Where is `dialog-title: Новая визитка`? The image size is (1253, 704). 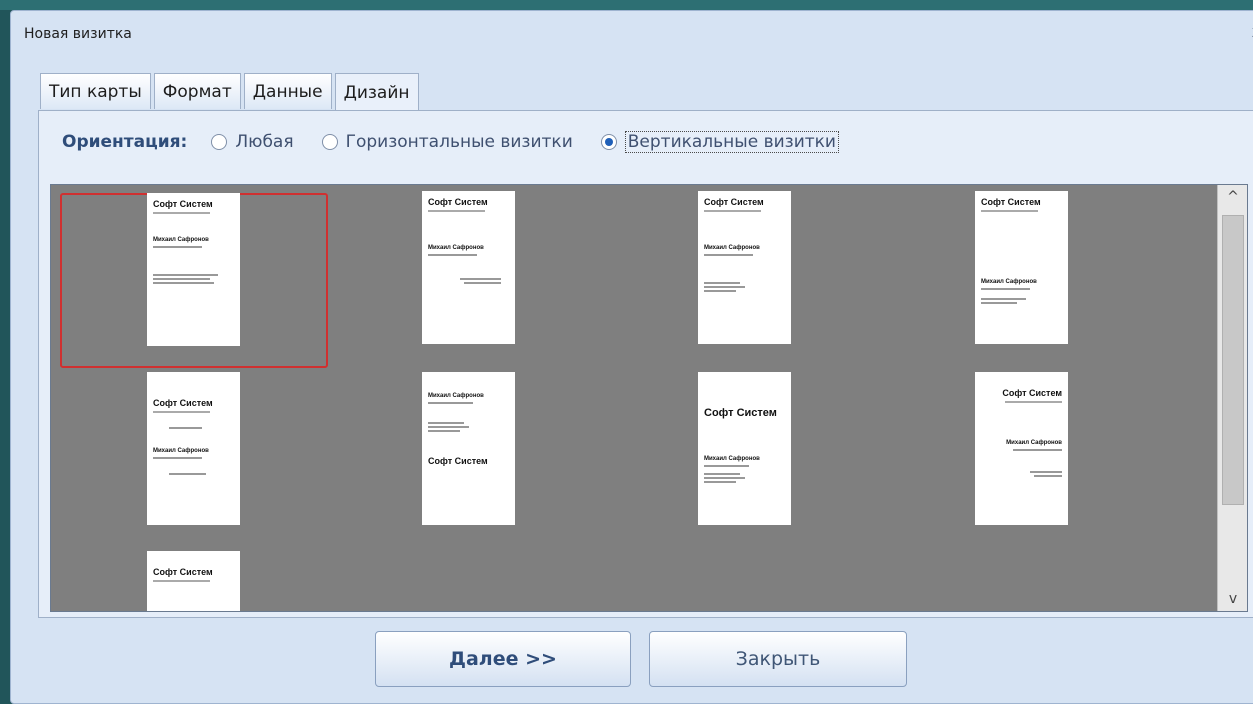 dialog-title: Новая визитка is located at coordinates (78, 34).